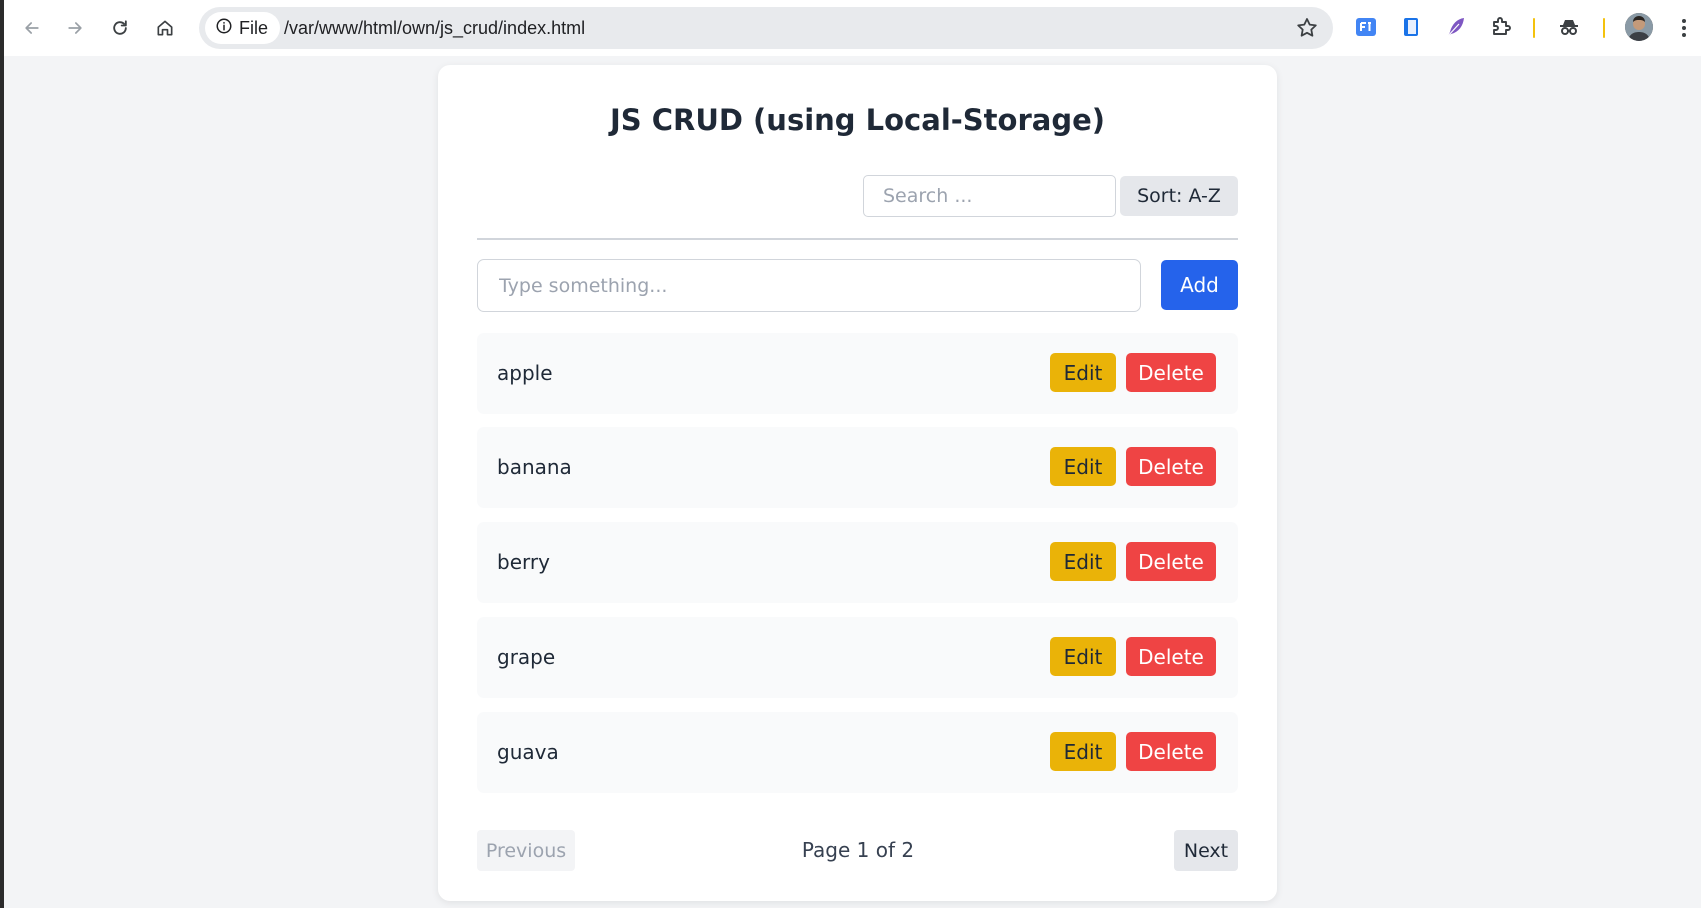 This screenshot has height=920, width=1701. What do you see at coordinates (857, 467) in the screenshot?
I see `list-item: banana Edit Delete` at bounding box center [857, 467].